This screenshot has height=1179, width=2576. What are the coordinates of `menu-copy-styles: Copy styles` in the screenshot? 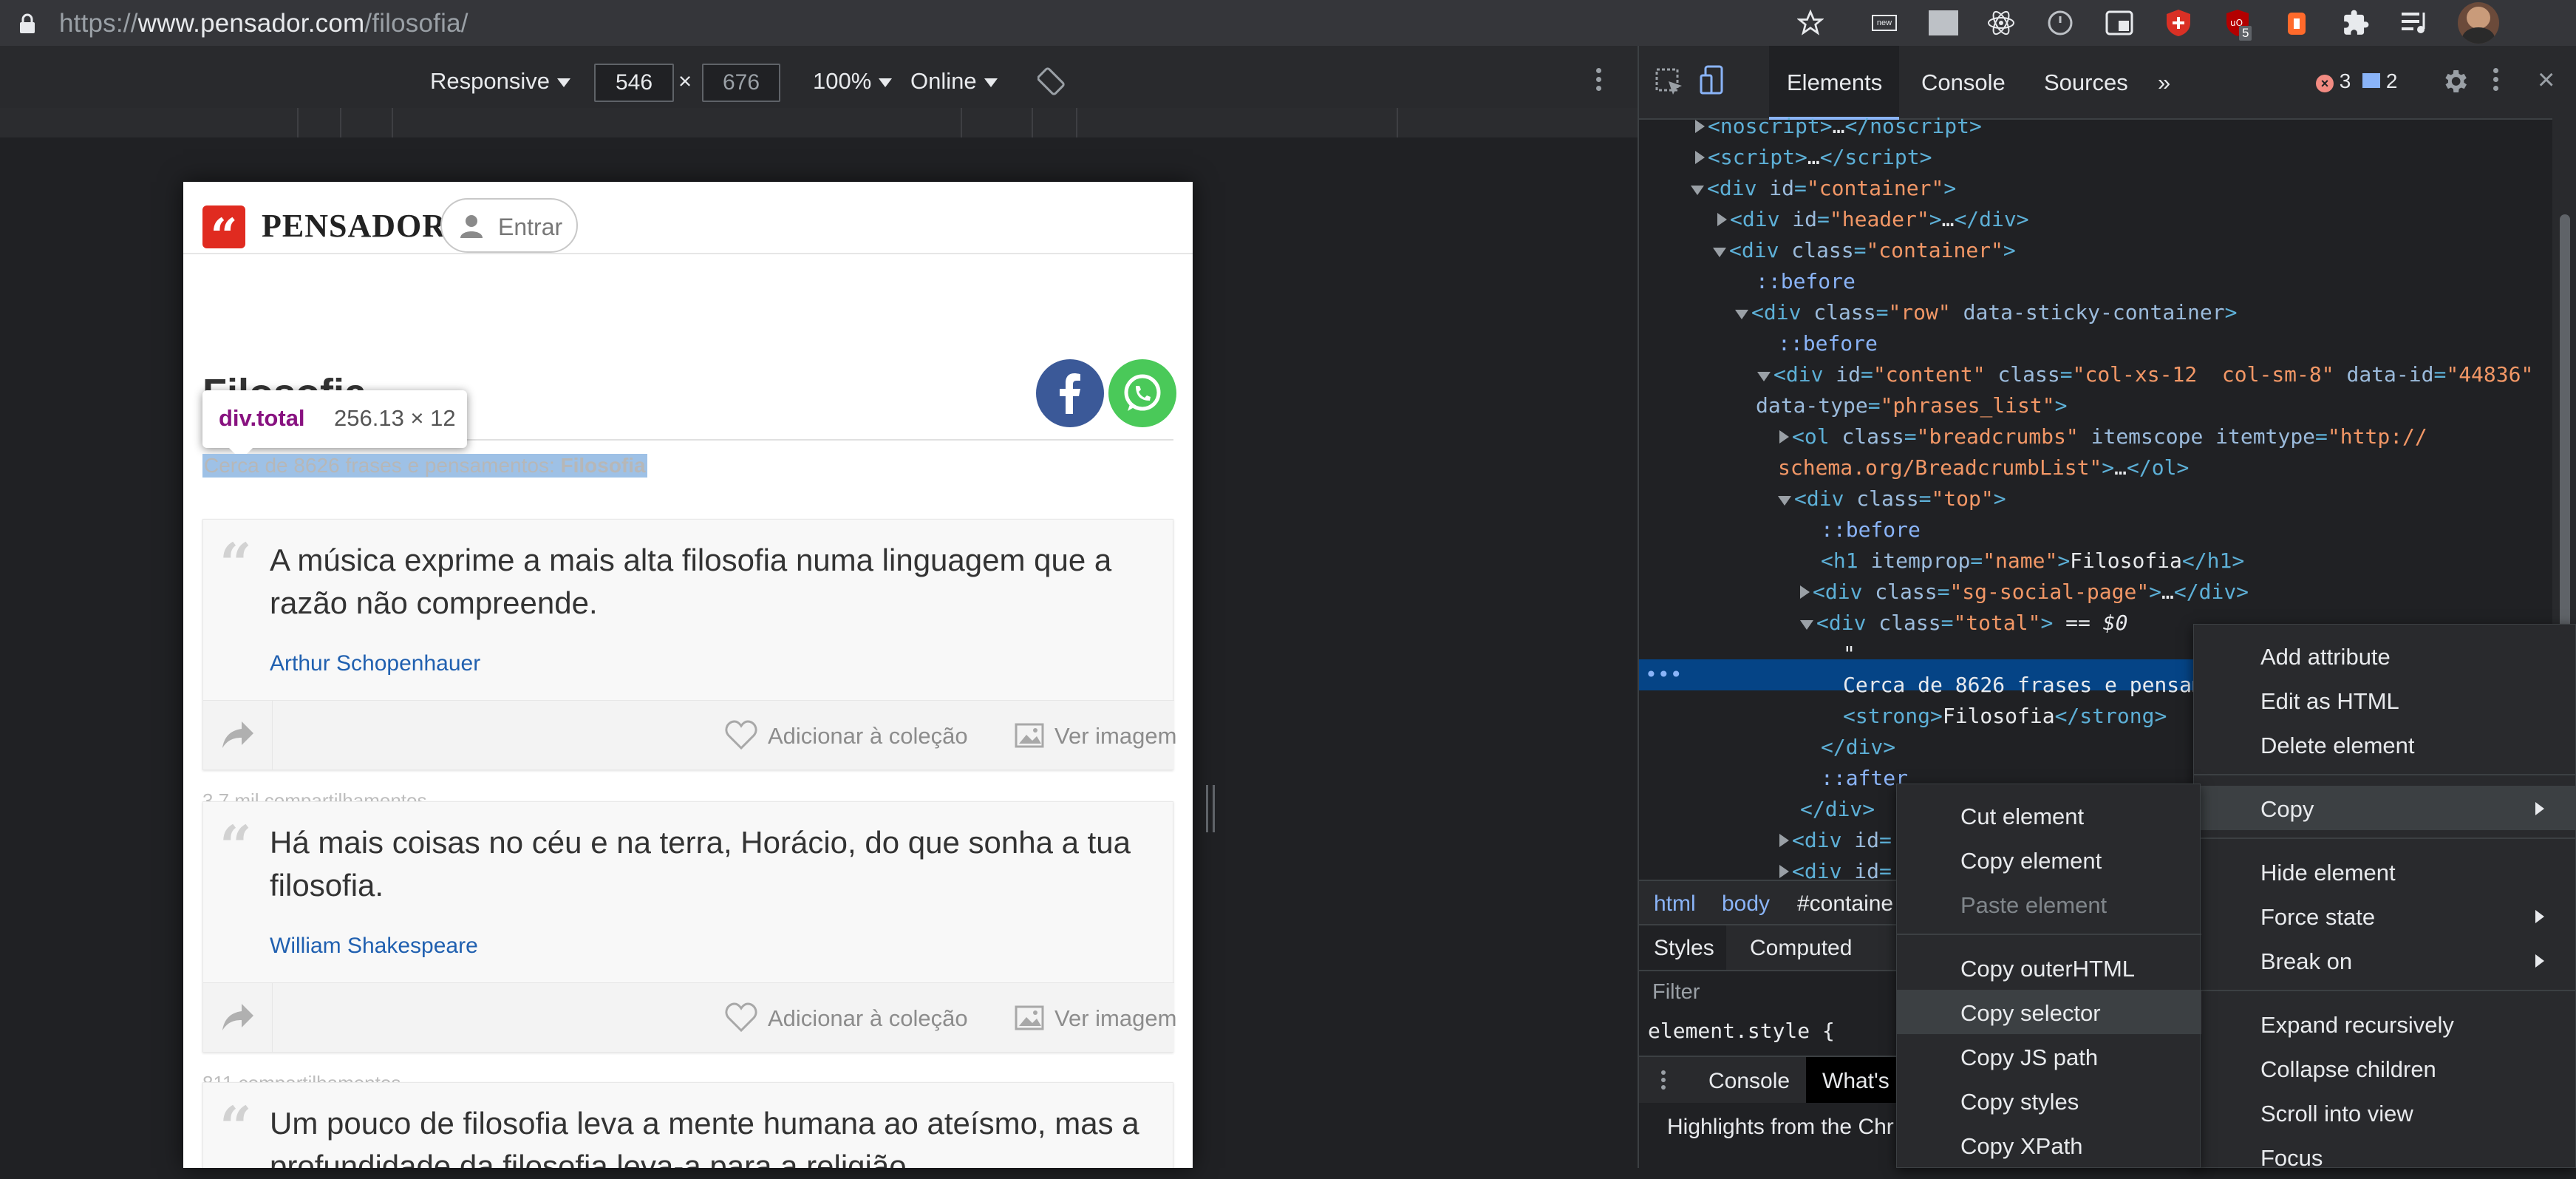 It's located at (2049, 1100).